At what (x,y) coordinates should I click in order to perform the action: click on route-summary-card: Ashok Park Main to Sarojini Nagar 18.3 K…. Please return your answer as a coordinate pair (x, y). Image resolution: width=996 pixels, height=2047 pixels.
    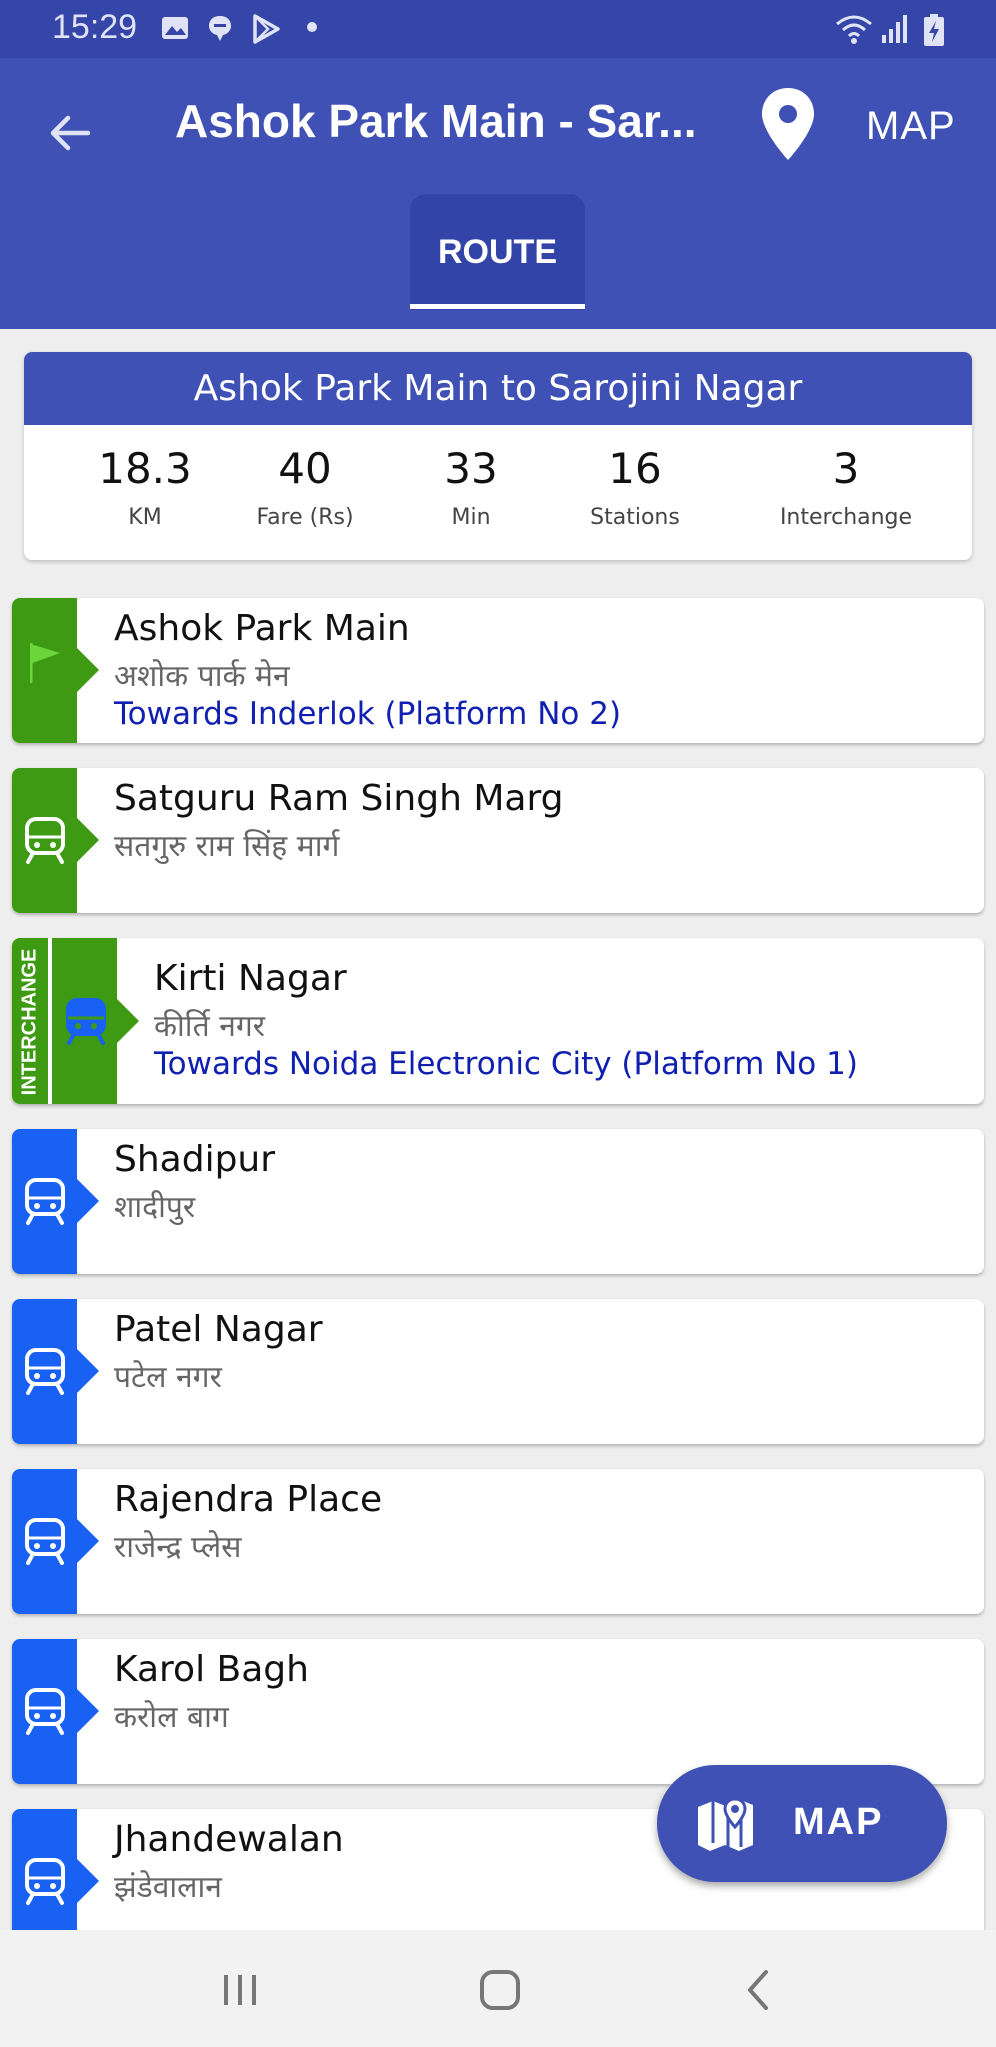
    Looking at the image, I should click on (498, 456).